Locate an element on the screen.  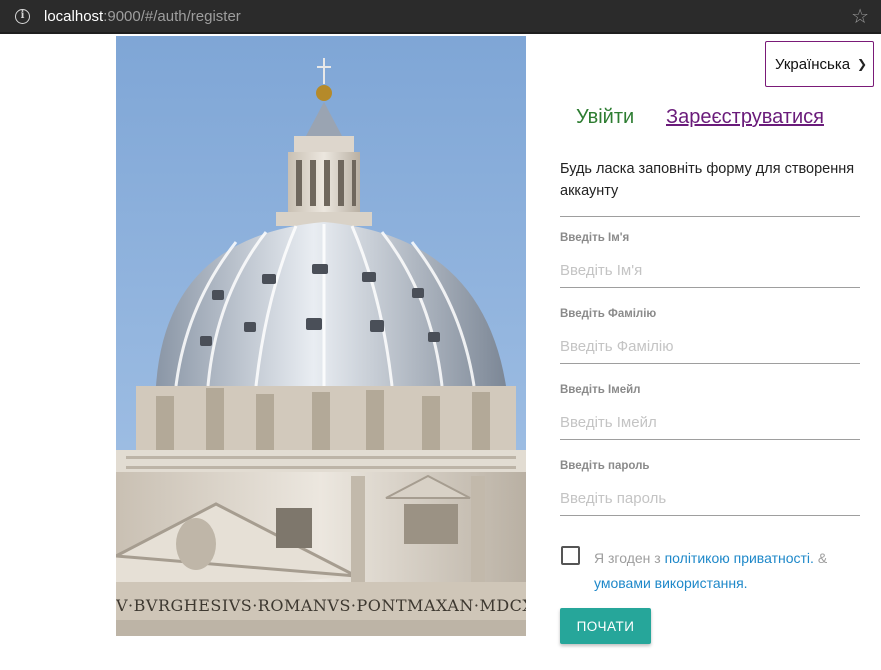
url-host: localhost is located at coordinates (74, 16).